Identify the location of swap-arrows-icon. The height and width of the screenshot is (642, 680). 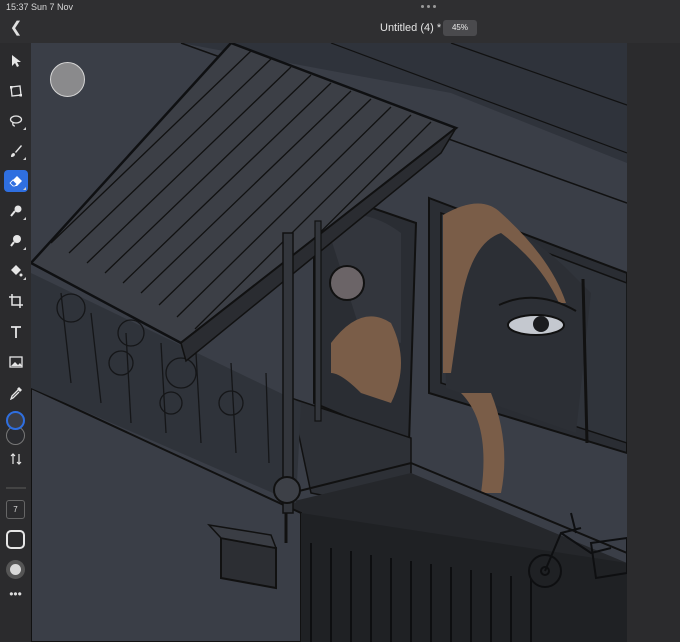
(16, 459).